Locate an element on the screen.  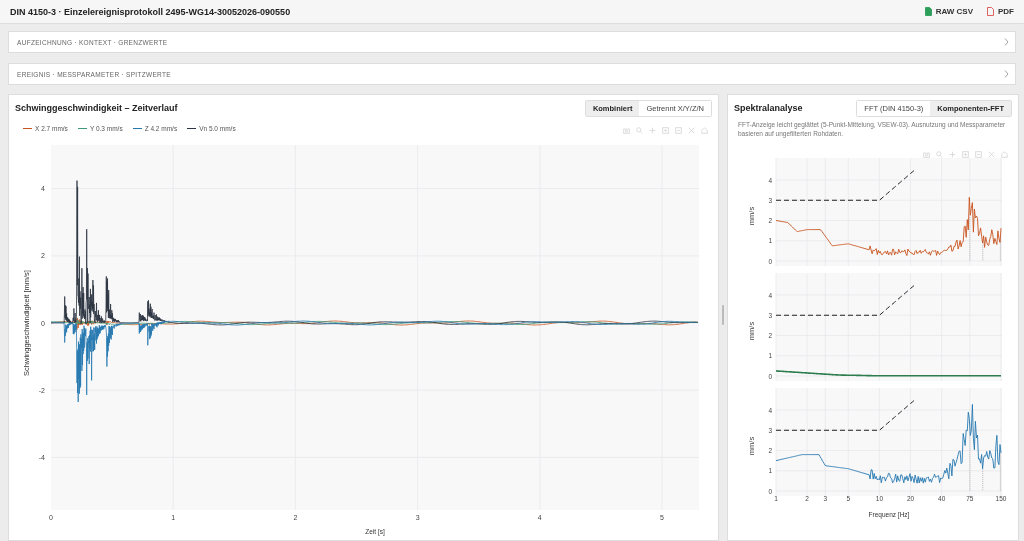
panel-title: Spektralanalyse is located at coordinates (768, 108).